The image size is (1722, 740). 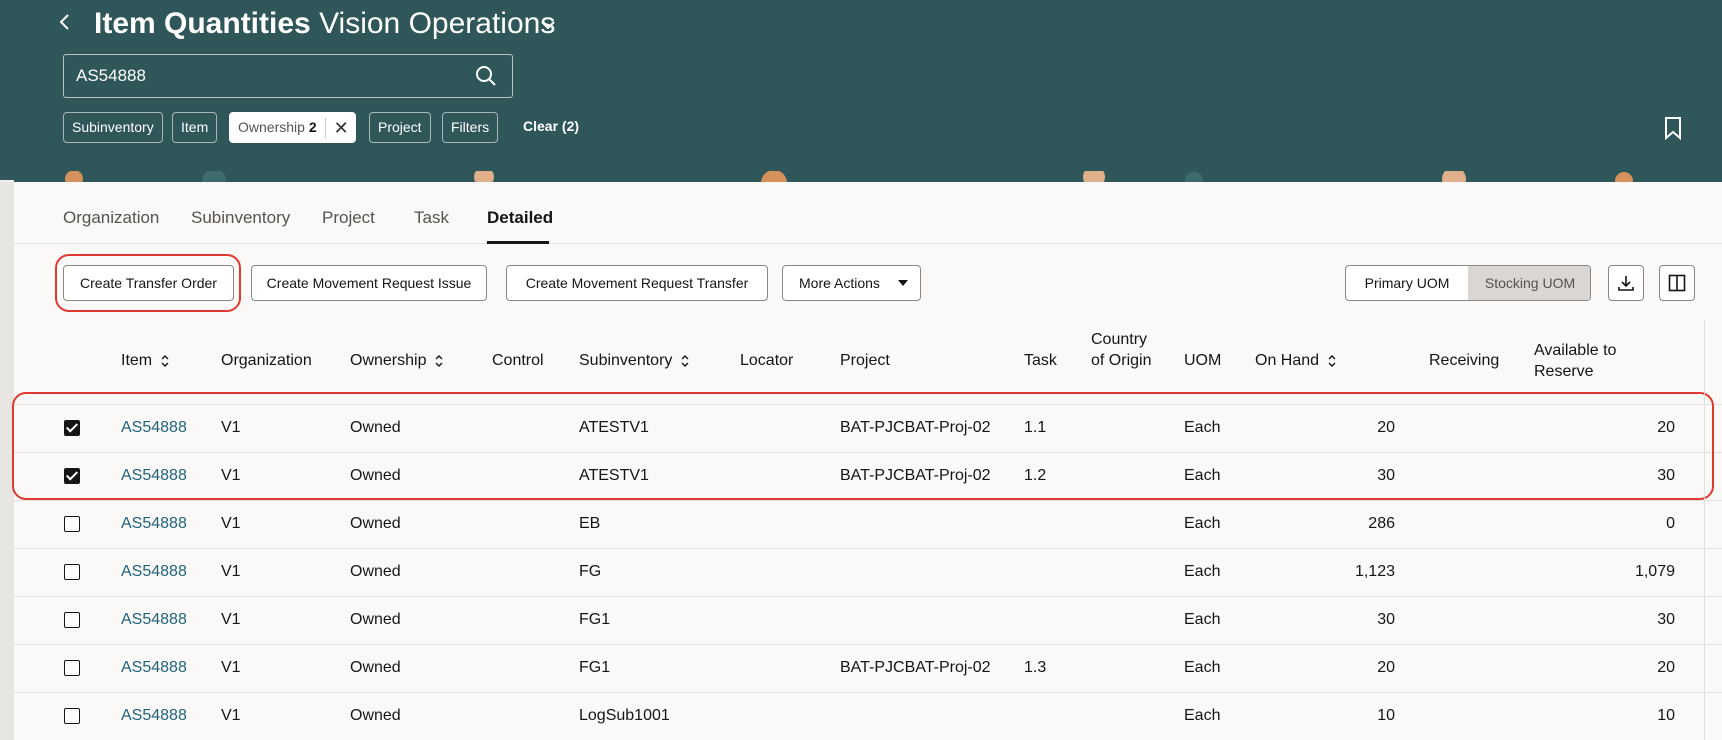 What do you see at coordinates (590, 523) in the screenshot?
I see `cell-subinventory: EB` at bounding box center [590, 523].